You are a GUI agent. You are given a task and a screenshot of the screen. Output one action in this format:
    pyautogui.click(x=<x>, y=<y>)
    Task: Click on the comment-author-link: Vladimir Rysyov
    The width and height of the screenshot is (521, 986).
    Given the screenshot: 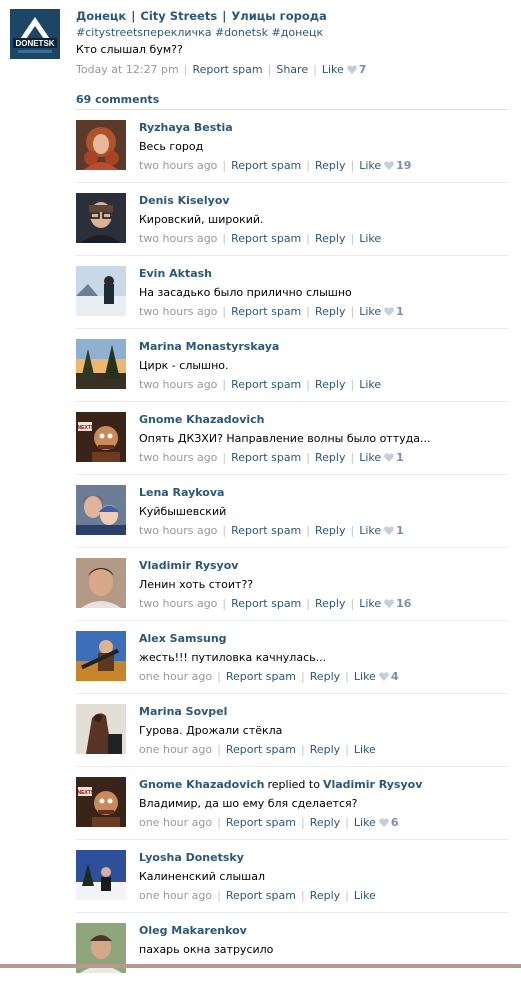 What is the action you would take?
    pyautogui.click(x=188, y=565)
    